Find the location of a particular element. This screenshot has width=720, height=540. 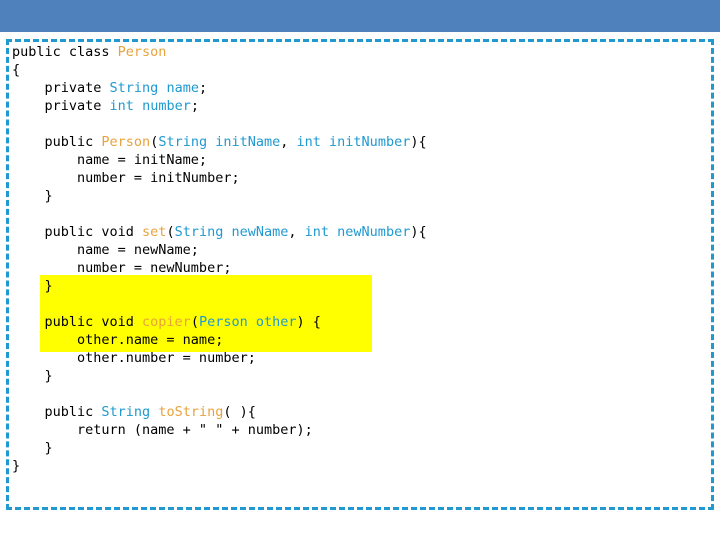

code-token: number = newNumber; is located at coordinates (122, 268).